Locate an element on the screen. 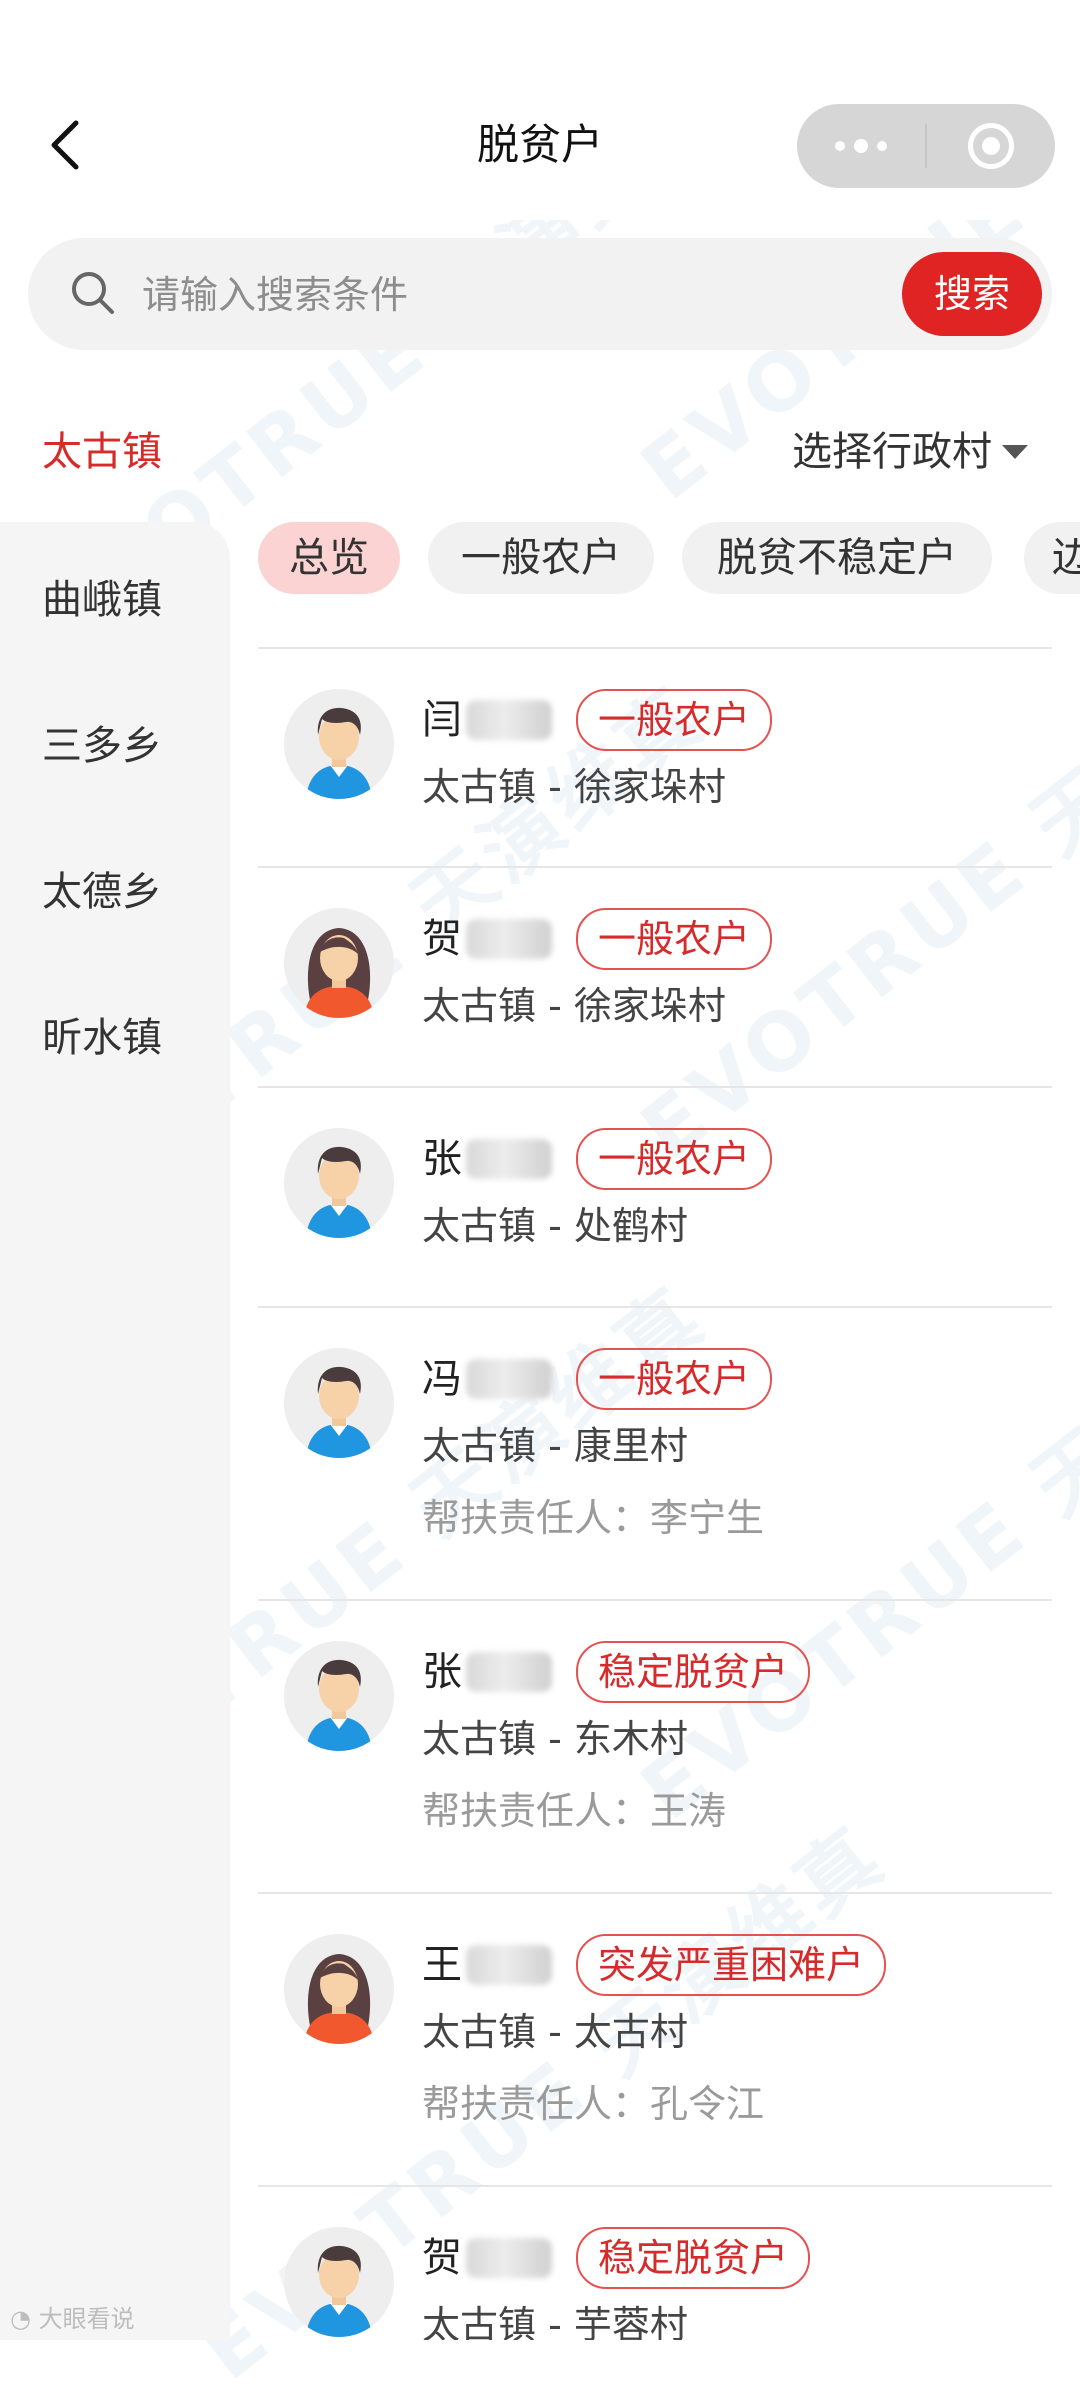 This screenshot has width=1080, height=2402. village-select: 选择行政村 is located at coordinates (910, 452).